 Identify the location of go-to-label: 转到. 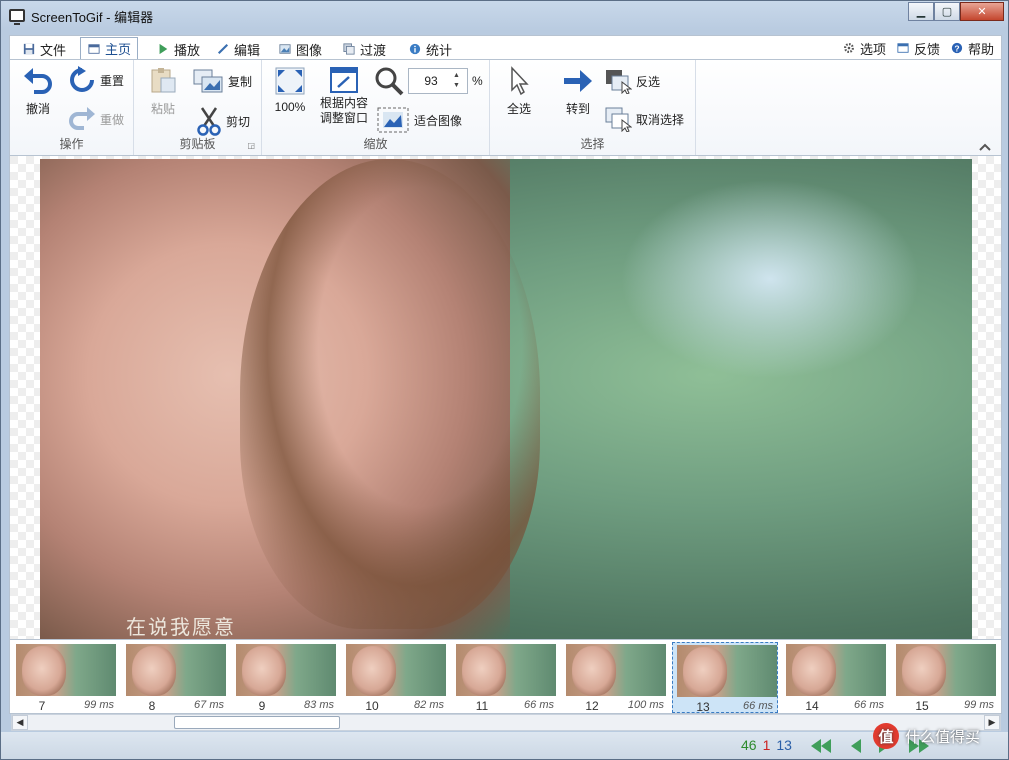
(577, 109).